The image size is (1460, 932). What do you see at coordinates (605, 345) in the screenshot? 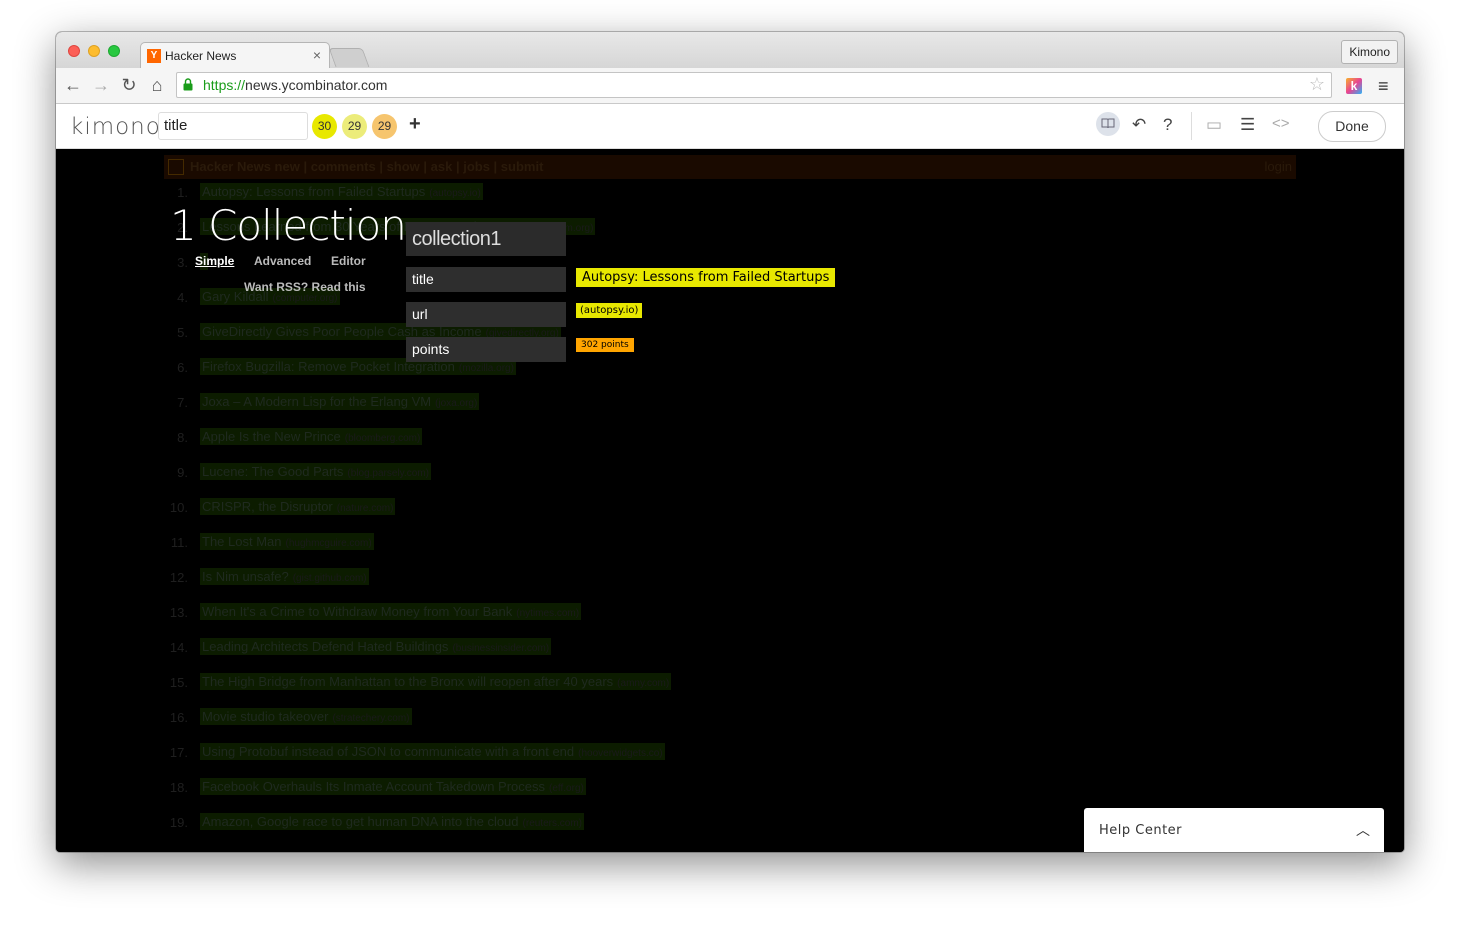
I see `property-value-points: 302 points` at bounding box center [605, 345].